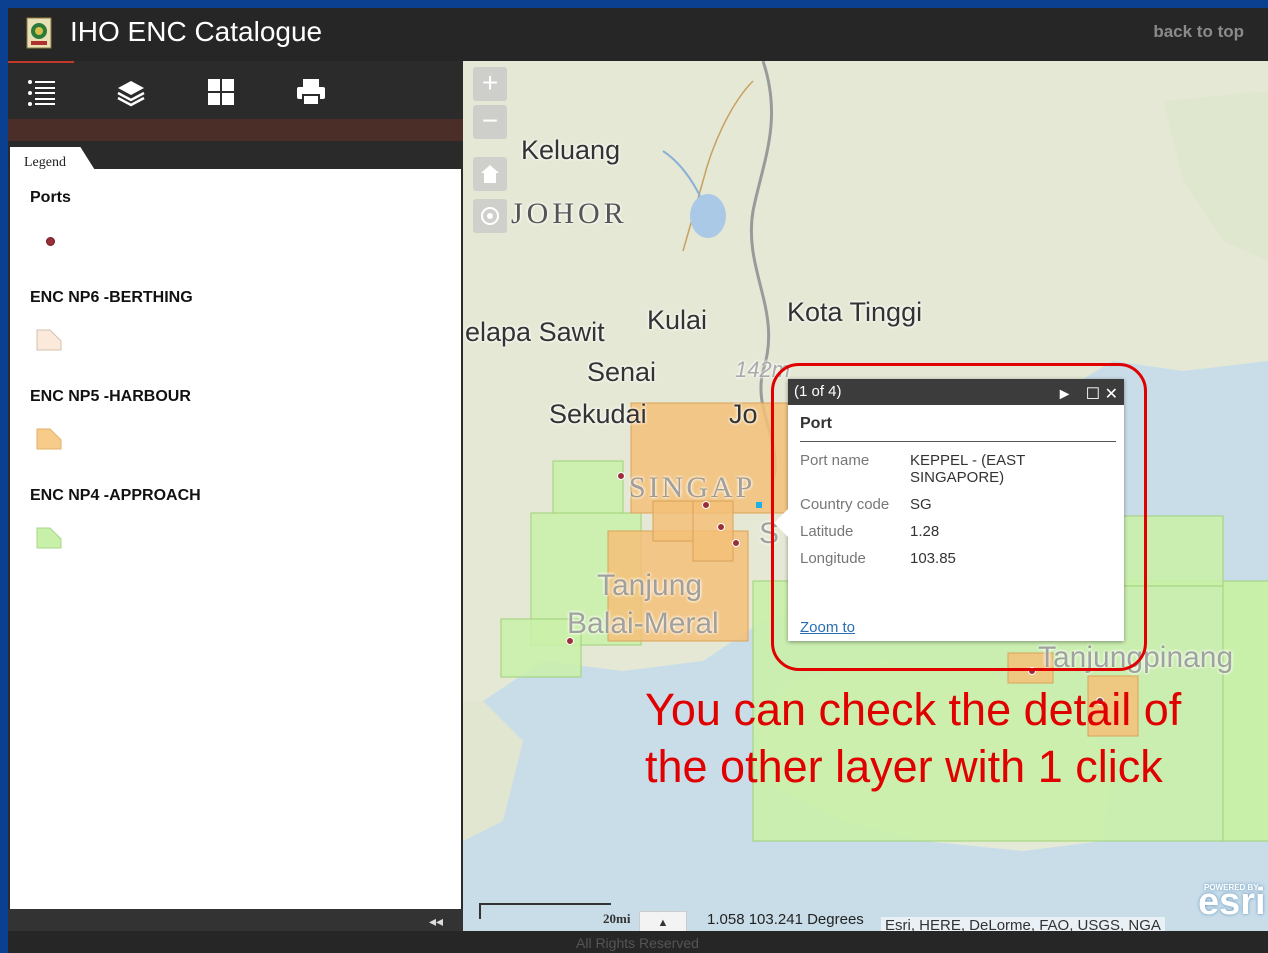 The height and width of the screenshot is (953, 1268). Describe the element at coordinates (41, 62) in the screenshot. I see `active-tab-indicator` at that location.